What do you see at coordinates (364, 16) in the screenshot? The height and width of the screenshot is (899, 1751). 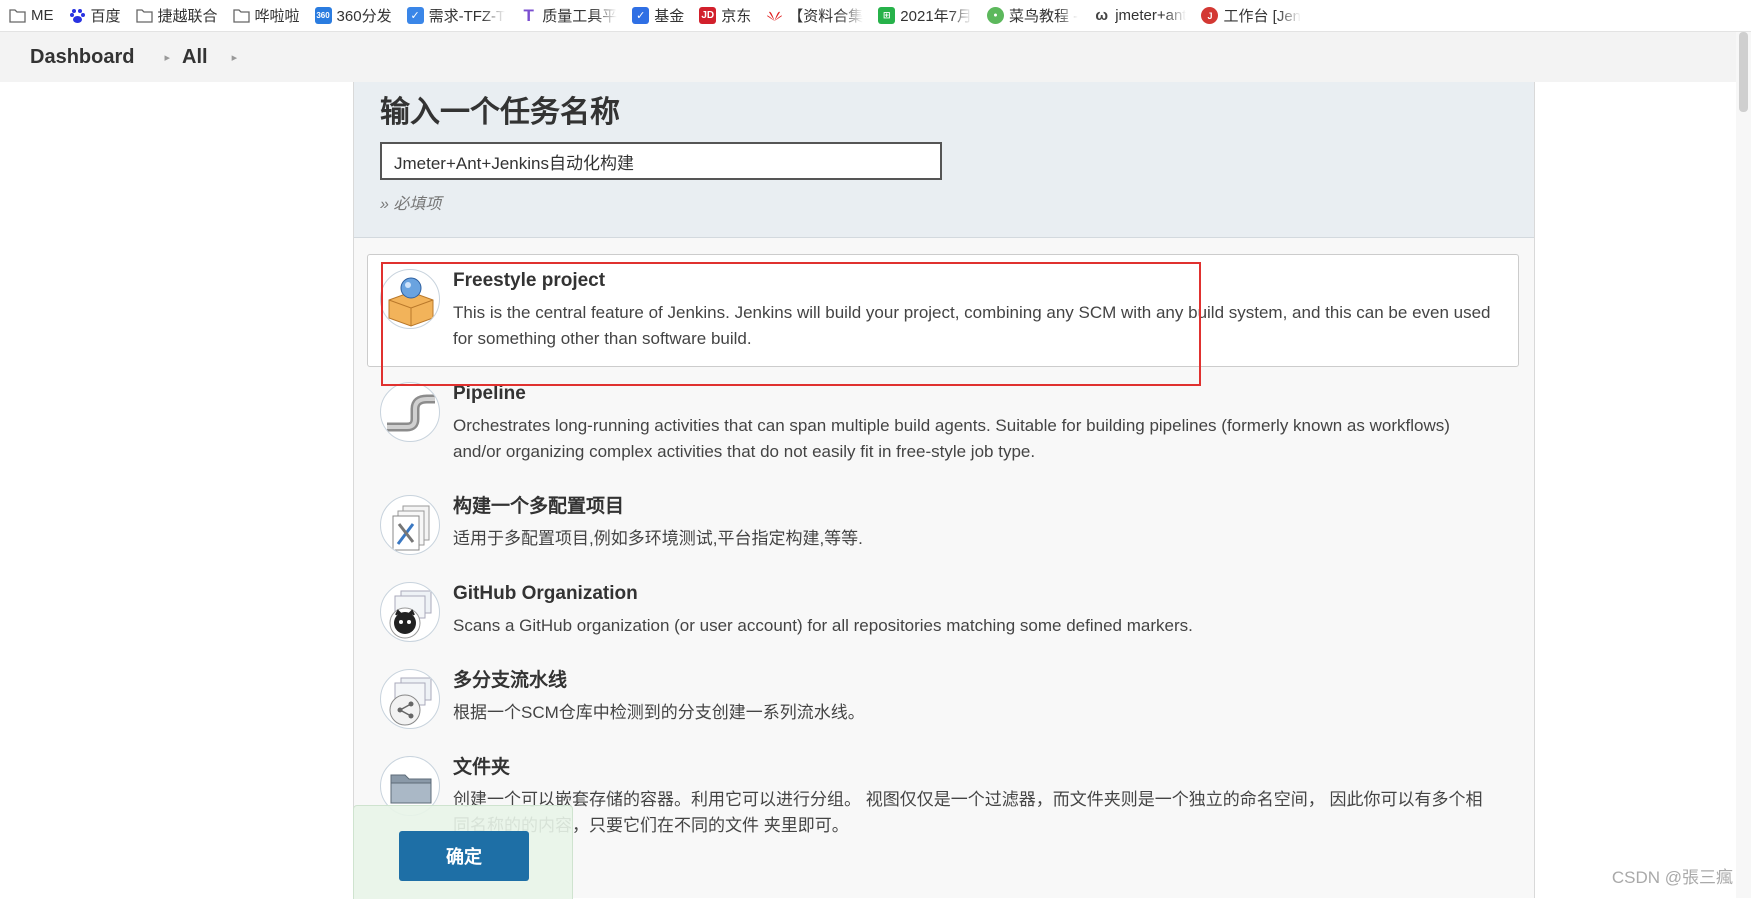 I see `bookmark-label: 360分发` at bounding box center [364, 16].